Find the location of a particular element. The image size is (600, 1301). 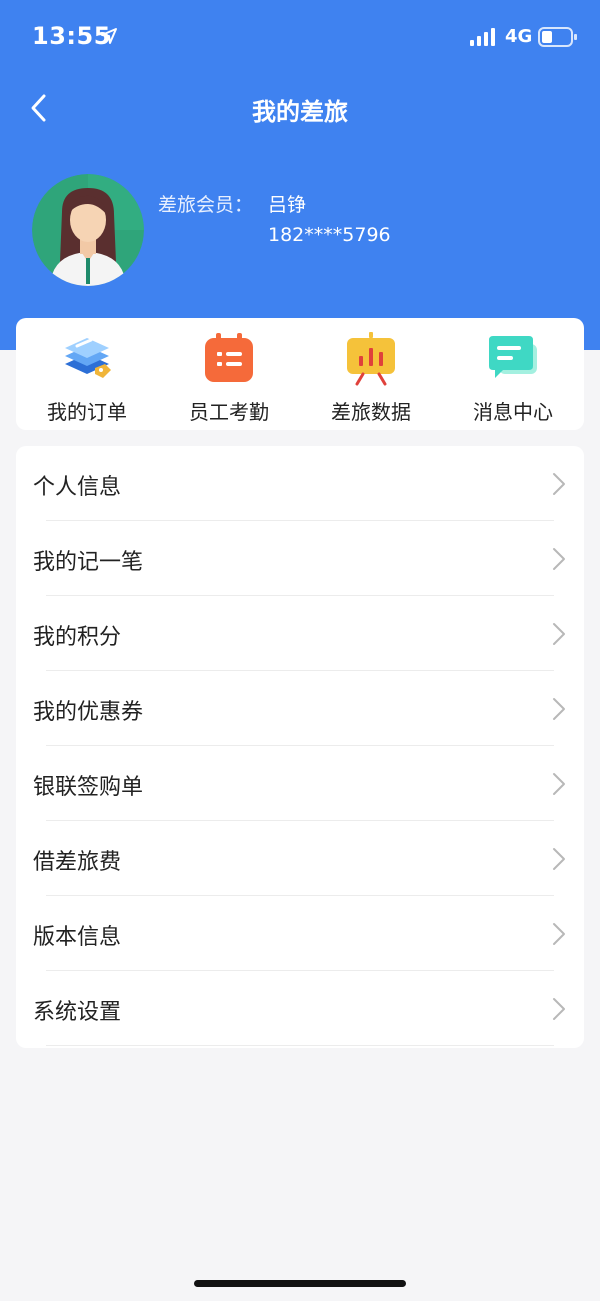

menu-item-points: 我的积分 is located at coordinates (300, 633).